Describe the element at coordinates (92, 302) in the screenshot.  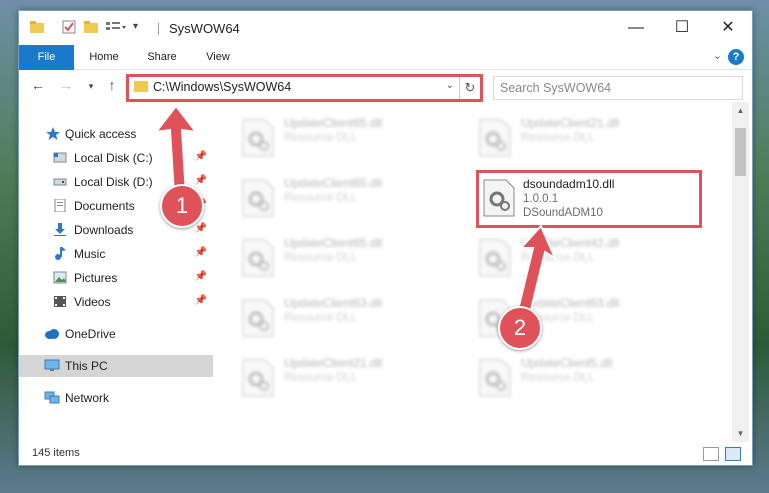
I see `sidebar-item-label: Videos` at that location.